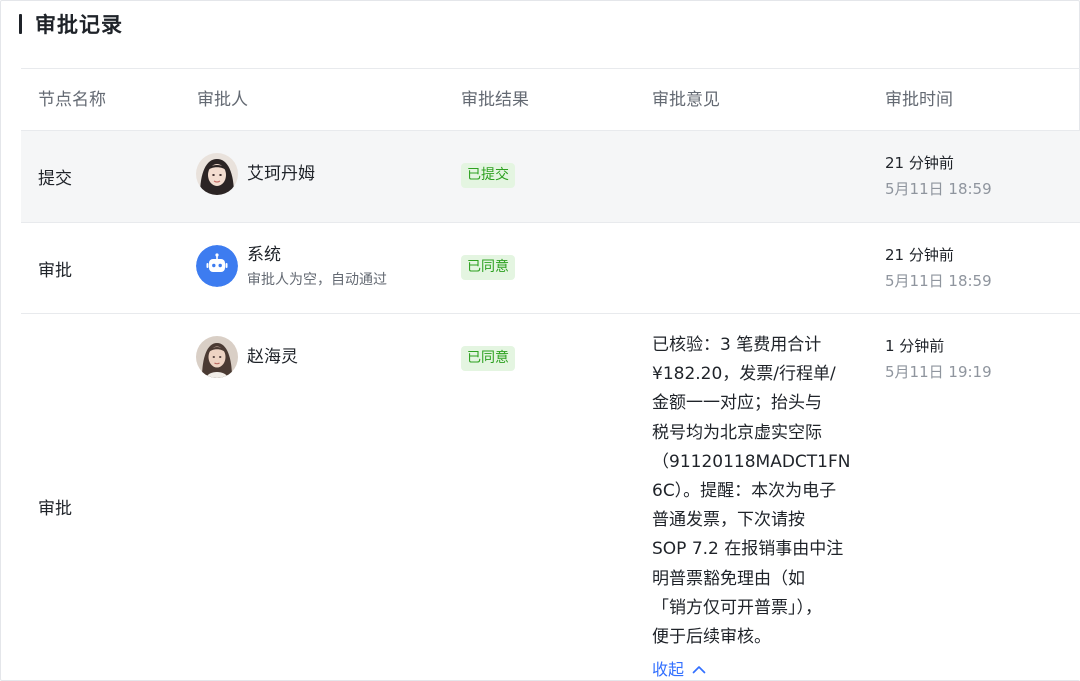 This screenshot has height=681, width=1080. I want to click on time-absolute: 5月11日 19:19, so click(938, 372).